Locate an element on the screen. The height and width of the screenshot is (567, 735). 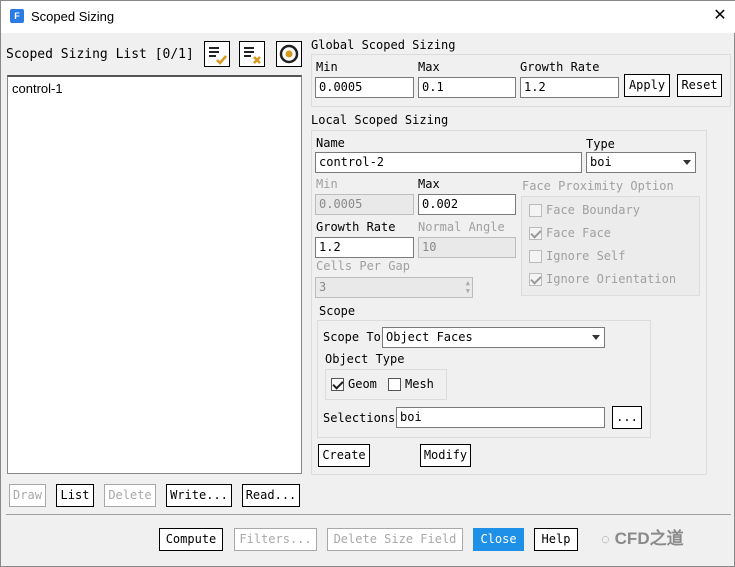
local-scoped-sizing-title: Local Scoped Sizing is located at coordinates (380, 120).